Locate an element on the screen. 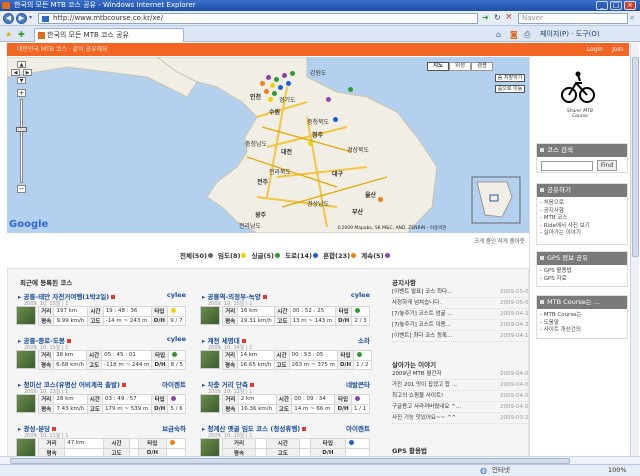 The height and width of the screenshot is (476, 640). pan-down-icon: ▼ is located at coordinates (21, 80).